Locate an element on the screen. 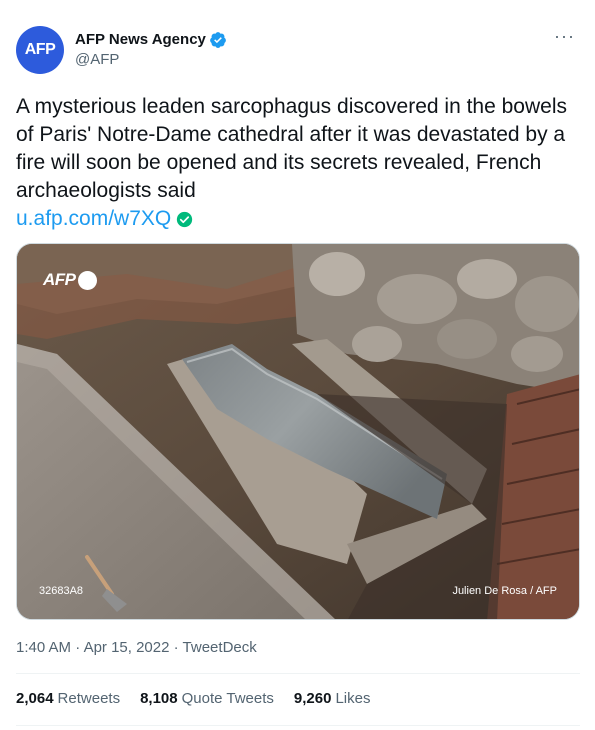  tweet-source: TweetDeck is located at coordinates (220, 647).